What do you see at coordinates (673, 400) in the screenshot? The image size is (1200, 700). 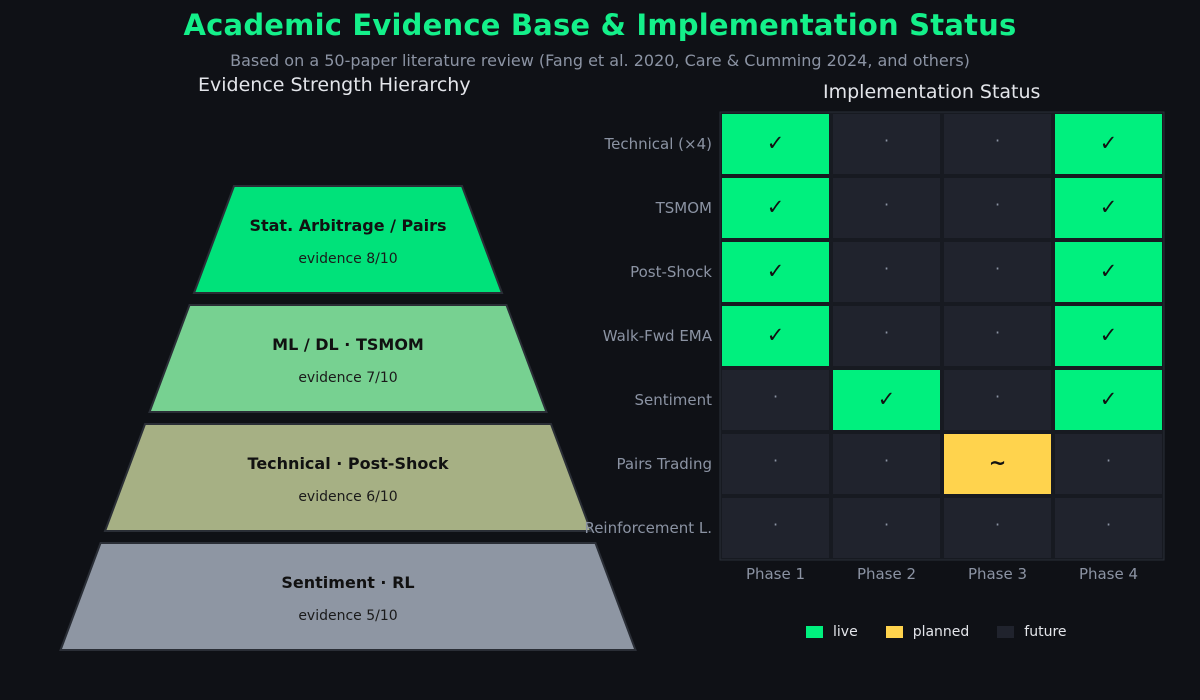 I see `row-label-sentiment: Sentiment` at bounding box center [673, 400].